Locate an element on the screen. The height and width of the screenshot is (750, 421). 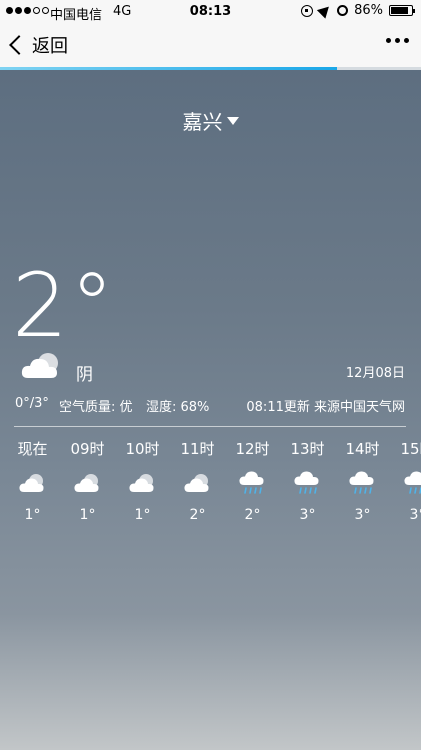
hour-label: 12时 is located at coordinates (252, 449).